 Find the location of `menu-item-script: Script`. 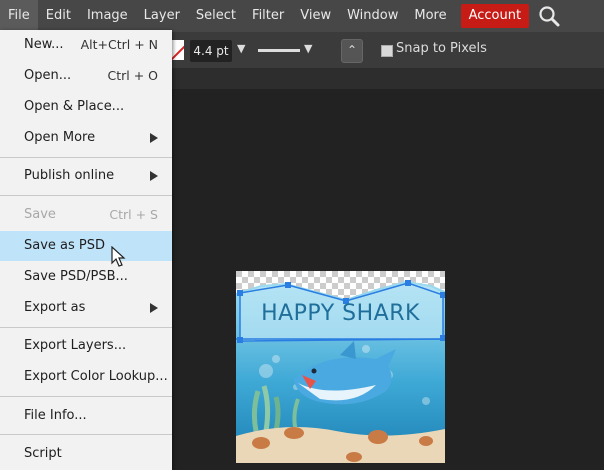

menu-item-script: Script is located at coordinates (86, 454).